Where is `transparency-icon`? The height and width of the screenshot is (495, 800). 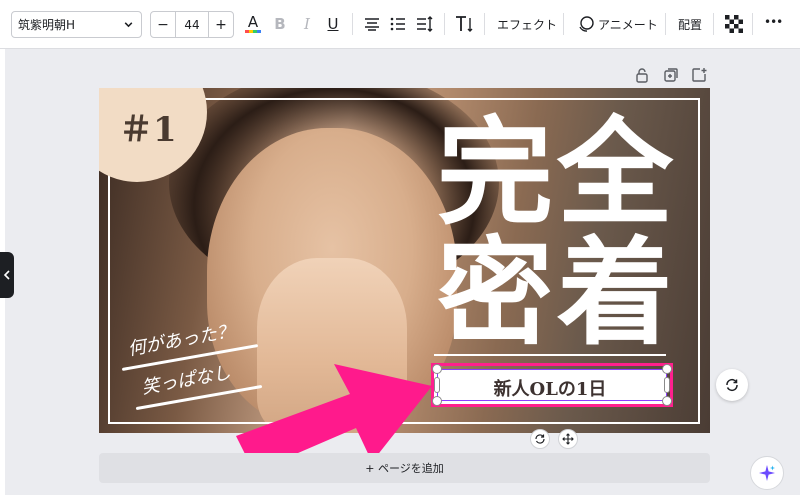 transparency-icon is located at coordinates (734, 24).